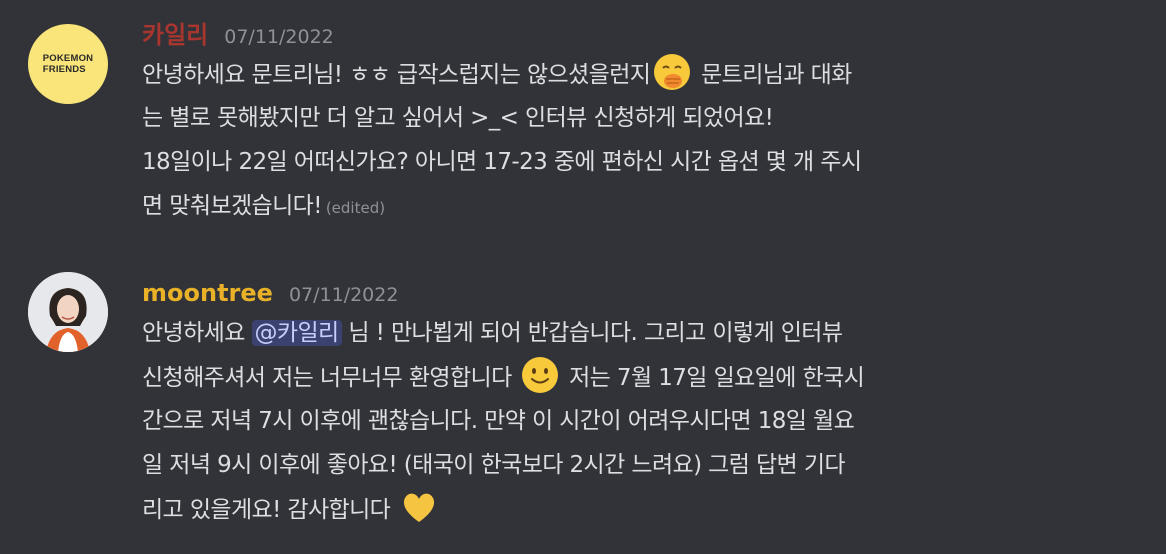  I want to click on face-with-hand-over-mouth-icon, so click(672, 72).